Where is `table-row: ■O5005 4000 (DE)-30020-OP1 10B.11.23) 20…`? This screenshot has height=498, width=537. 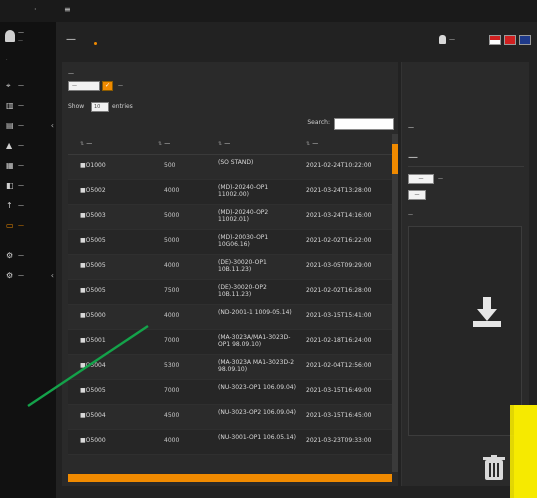 table-row: ■O5005 4000 (DE)-30020-OP1 10B.11.23) 20… is located at coordinates (230, 267).